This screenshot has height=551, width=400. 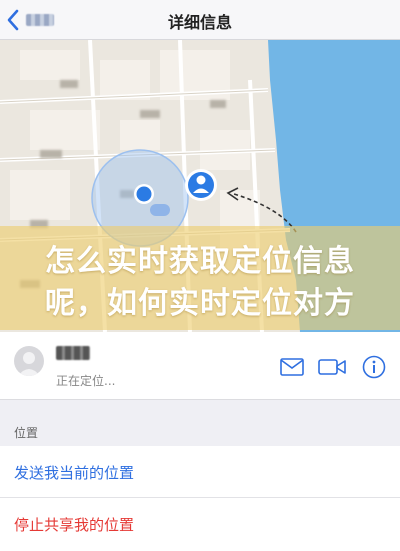 I want to click on video-call-icon, so click(x=332, y=367).